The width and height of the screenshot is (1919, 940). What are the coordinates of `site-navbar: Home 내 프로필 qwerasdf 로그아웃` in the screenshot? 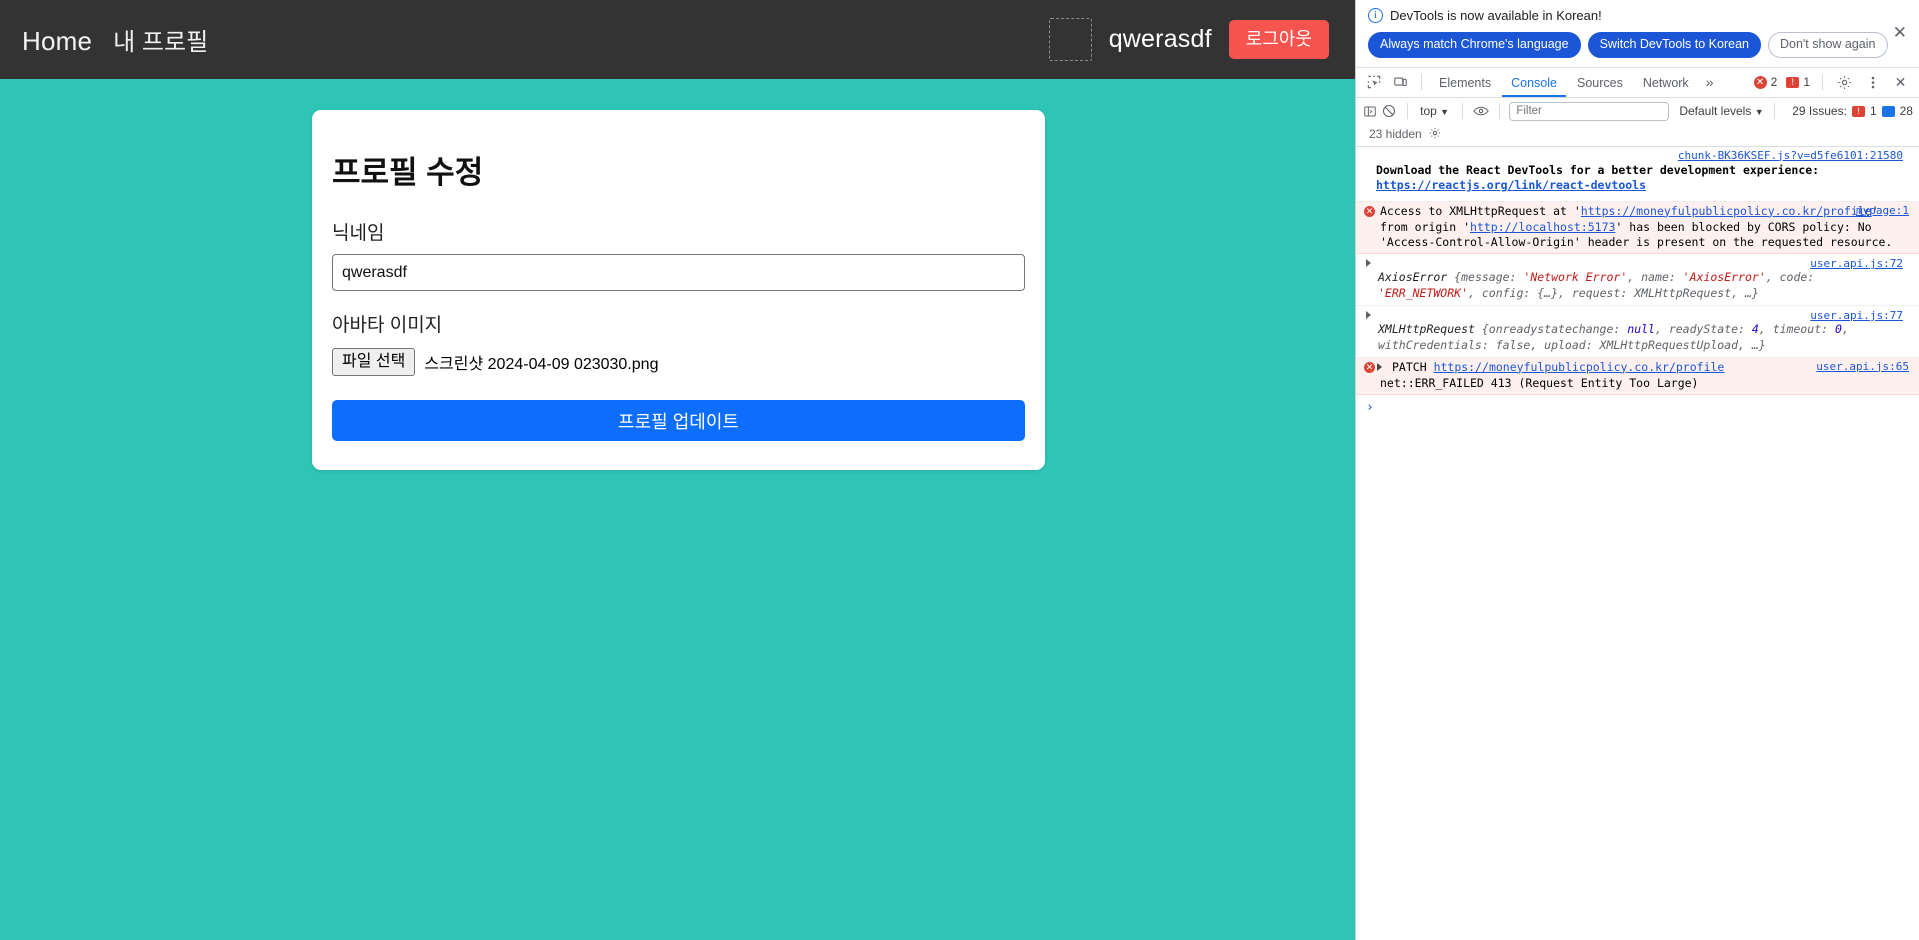 It's located at (677, 39).